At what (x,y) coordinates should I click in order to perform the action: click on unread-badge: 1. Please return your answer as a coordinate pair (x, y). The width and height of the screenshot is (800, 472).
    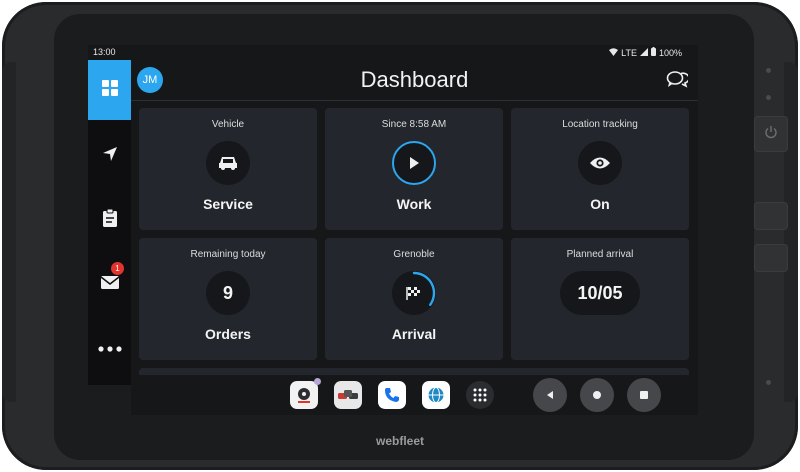
    Looking at the image, I should click on (117, 268).